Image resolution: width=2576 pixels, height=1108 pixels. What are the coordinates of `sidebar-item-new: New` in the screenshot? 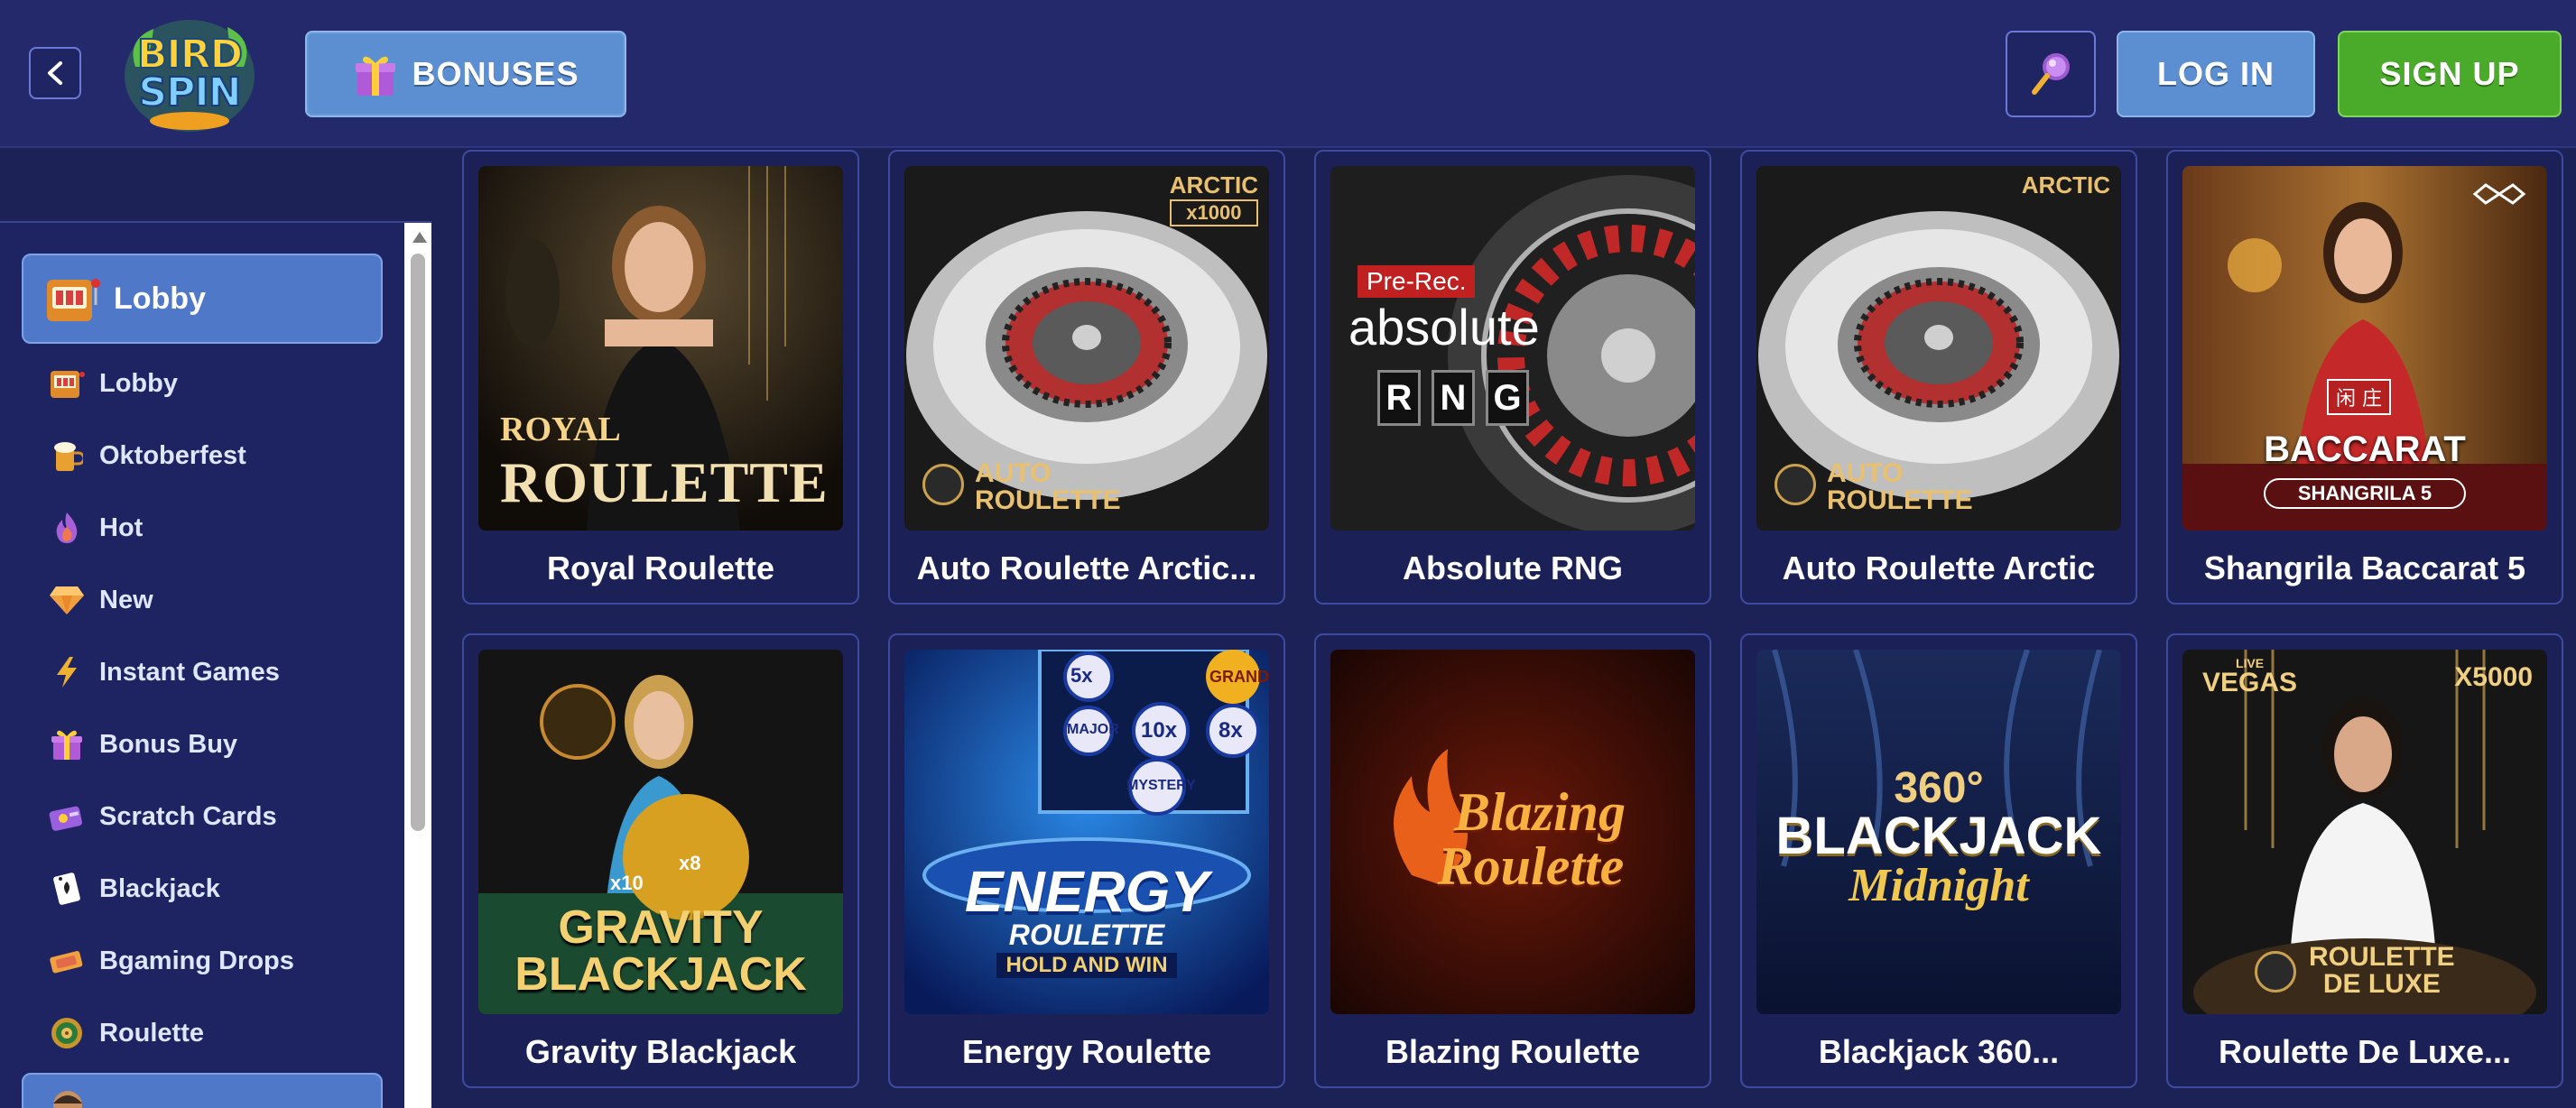 It's located at (202, 600).